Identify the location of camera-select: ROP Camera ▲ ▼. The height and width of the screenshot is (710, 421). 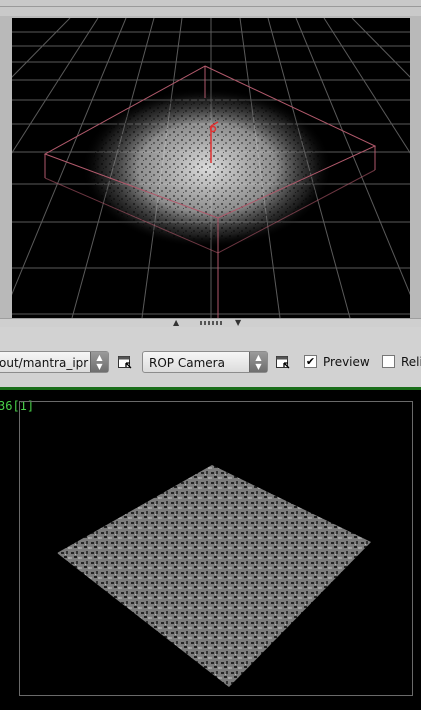
(205, 362).